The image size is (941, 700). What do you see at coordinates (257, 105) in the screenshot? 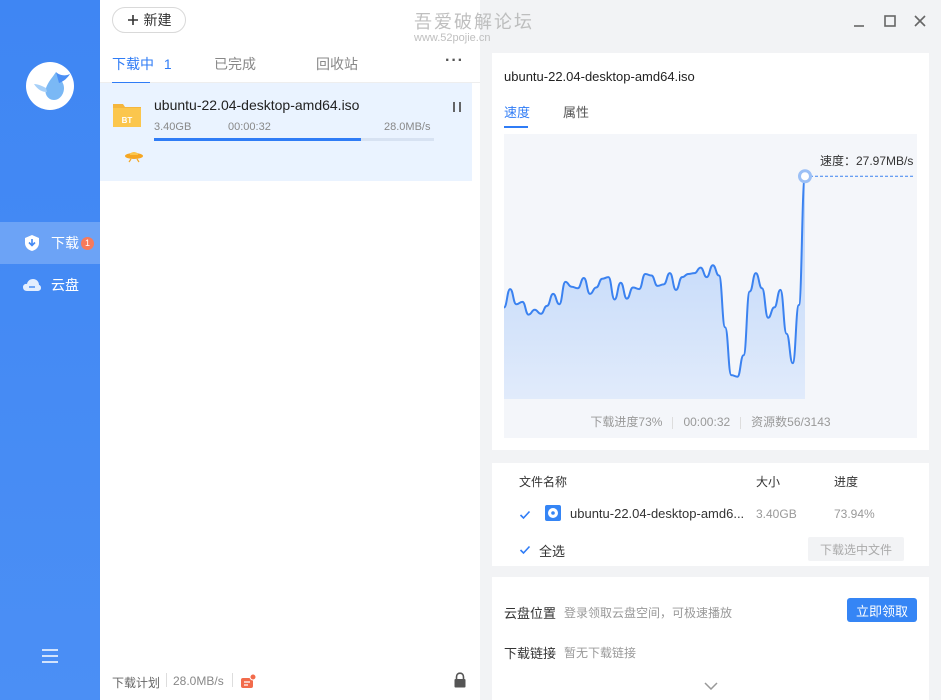
I see `task-filename: ubuntu-22.04-desktop-amd64.iso` at bounding box center [257, 105].